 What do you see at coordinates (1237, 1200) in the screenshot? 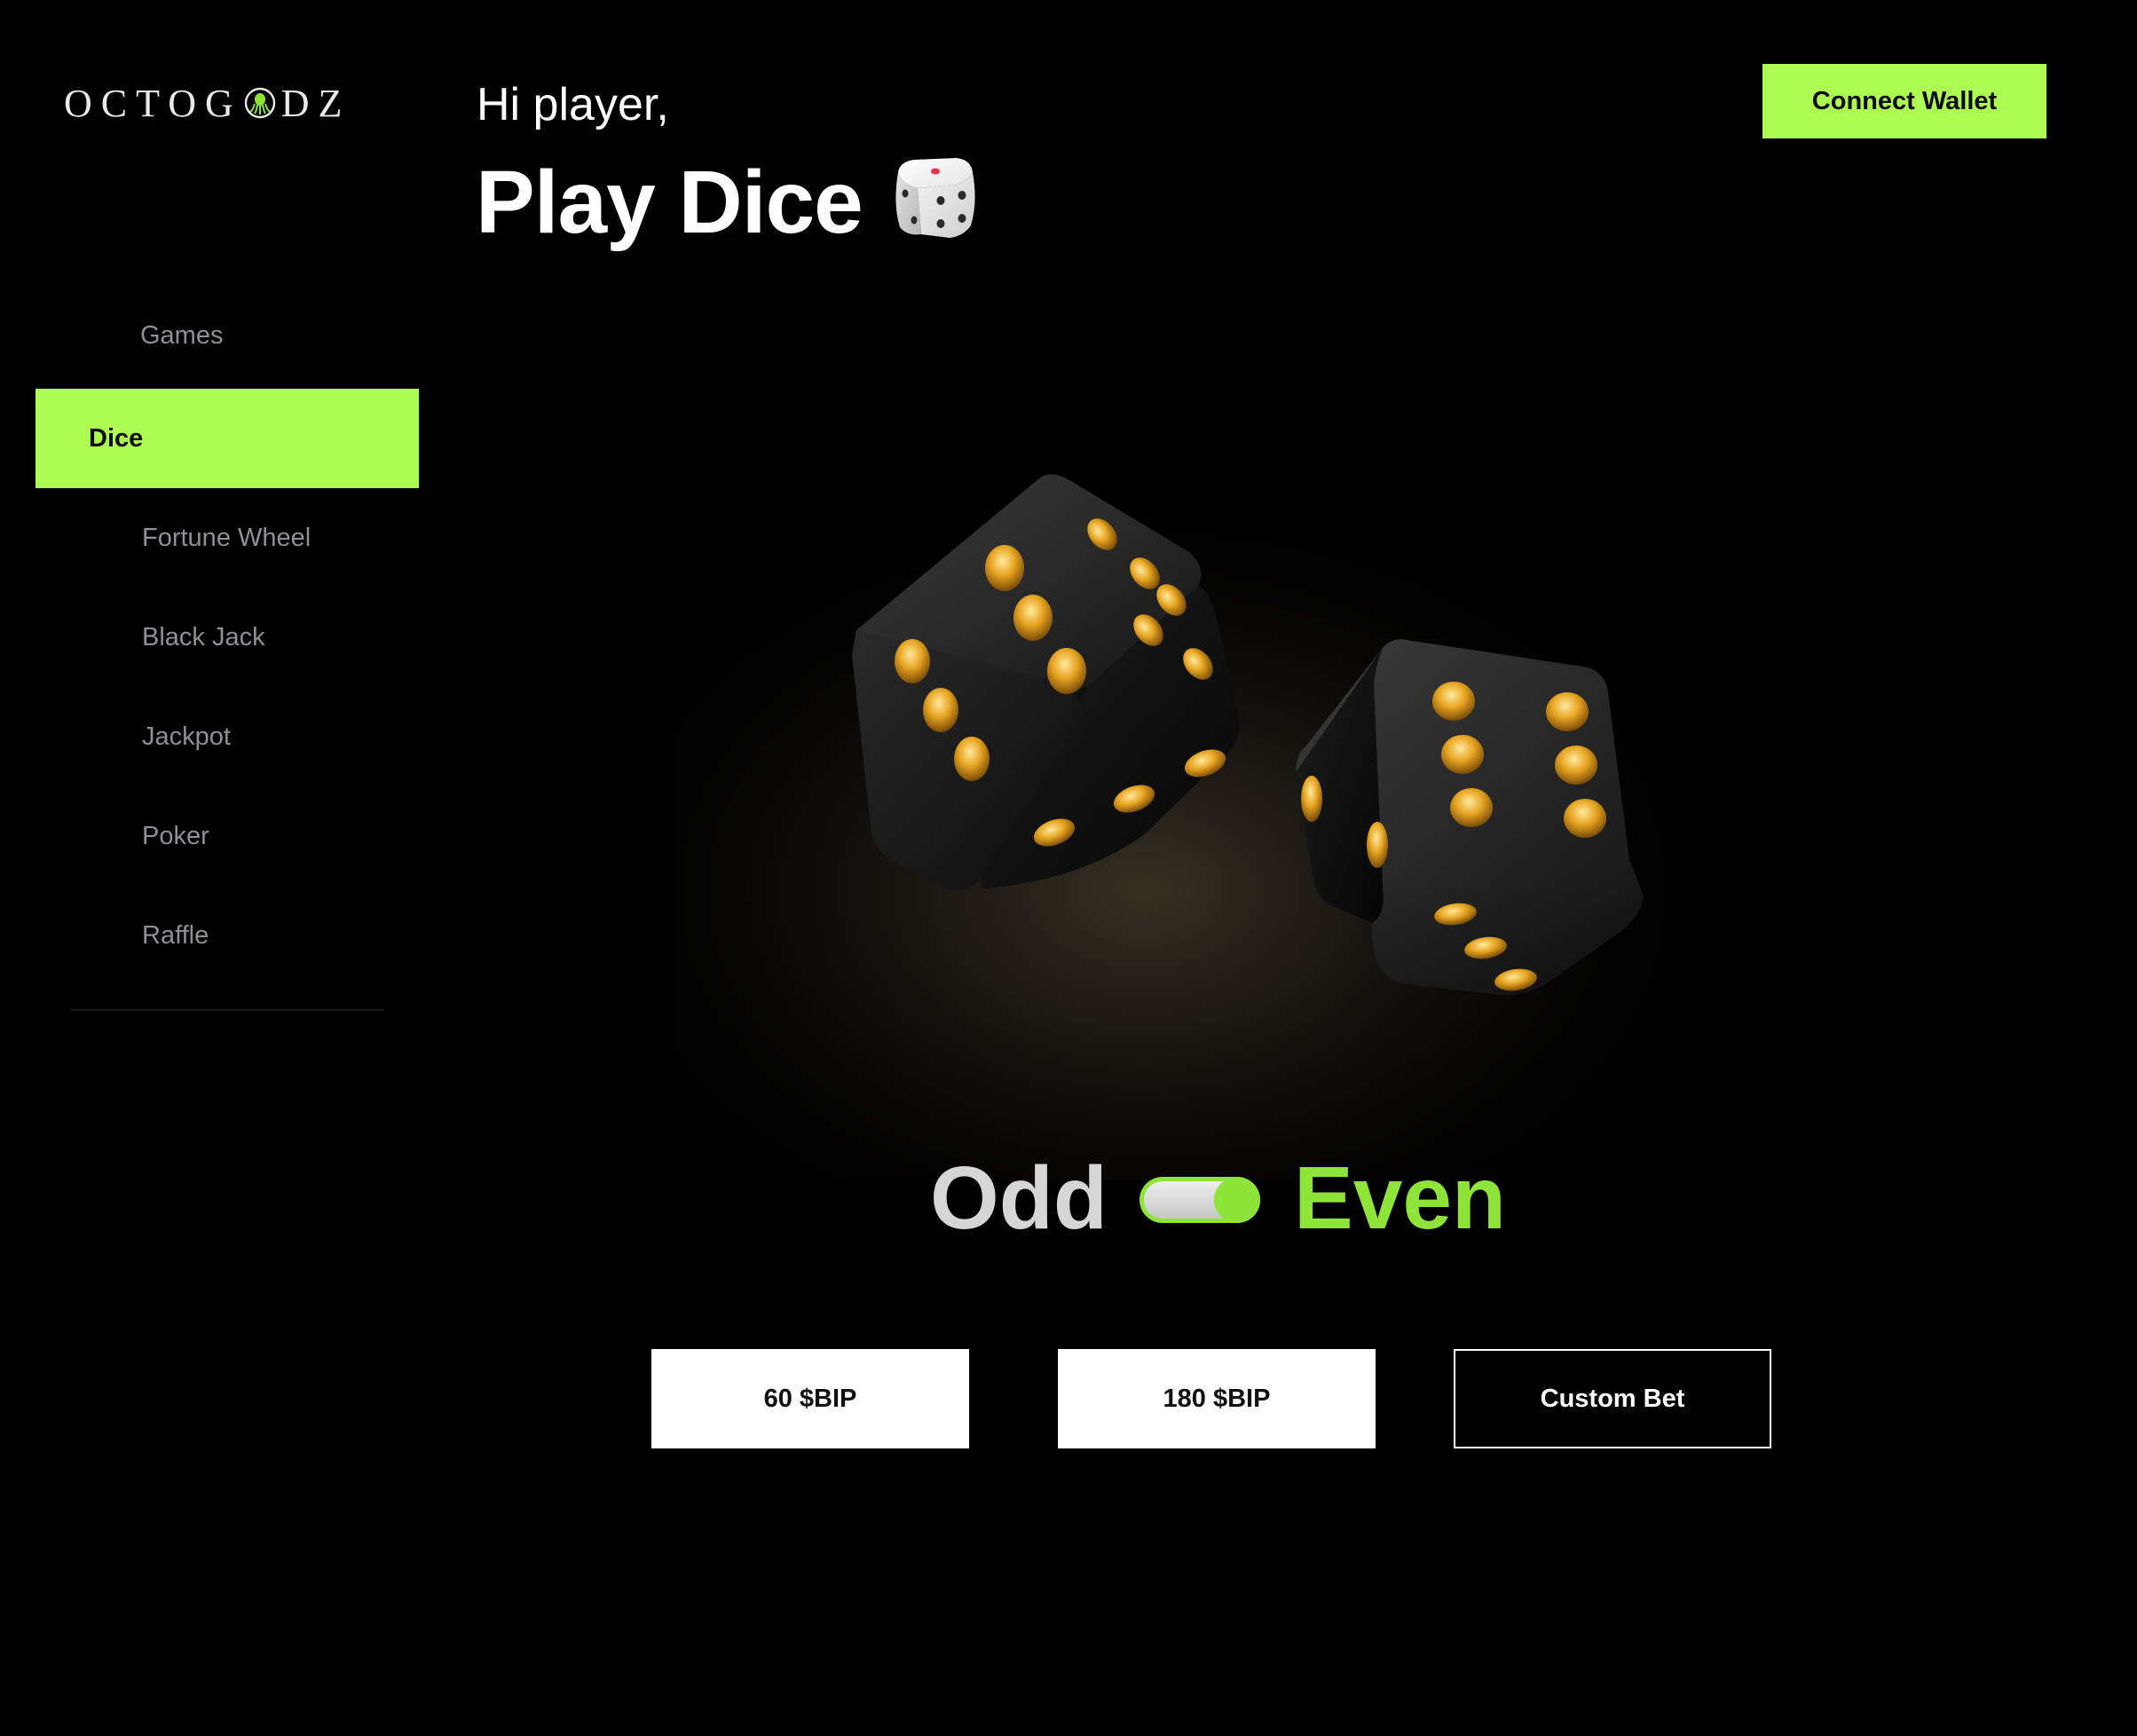
I see `toggle-knob` at bounding box center [1237, 1200].